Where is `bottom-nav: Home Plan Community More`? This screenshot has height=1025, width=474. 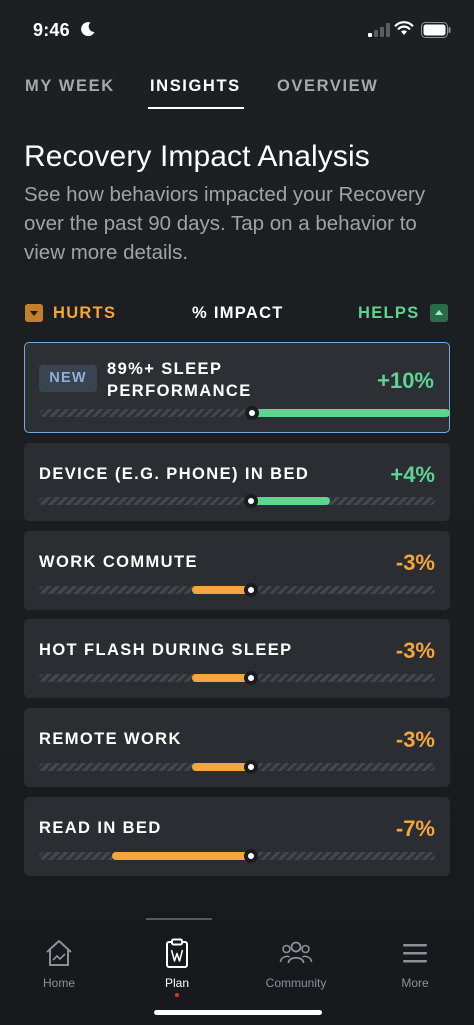
bottom-nav: Home Plan Community More is located at coordinates (237, 971).